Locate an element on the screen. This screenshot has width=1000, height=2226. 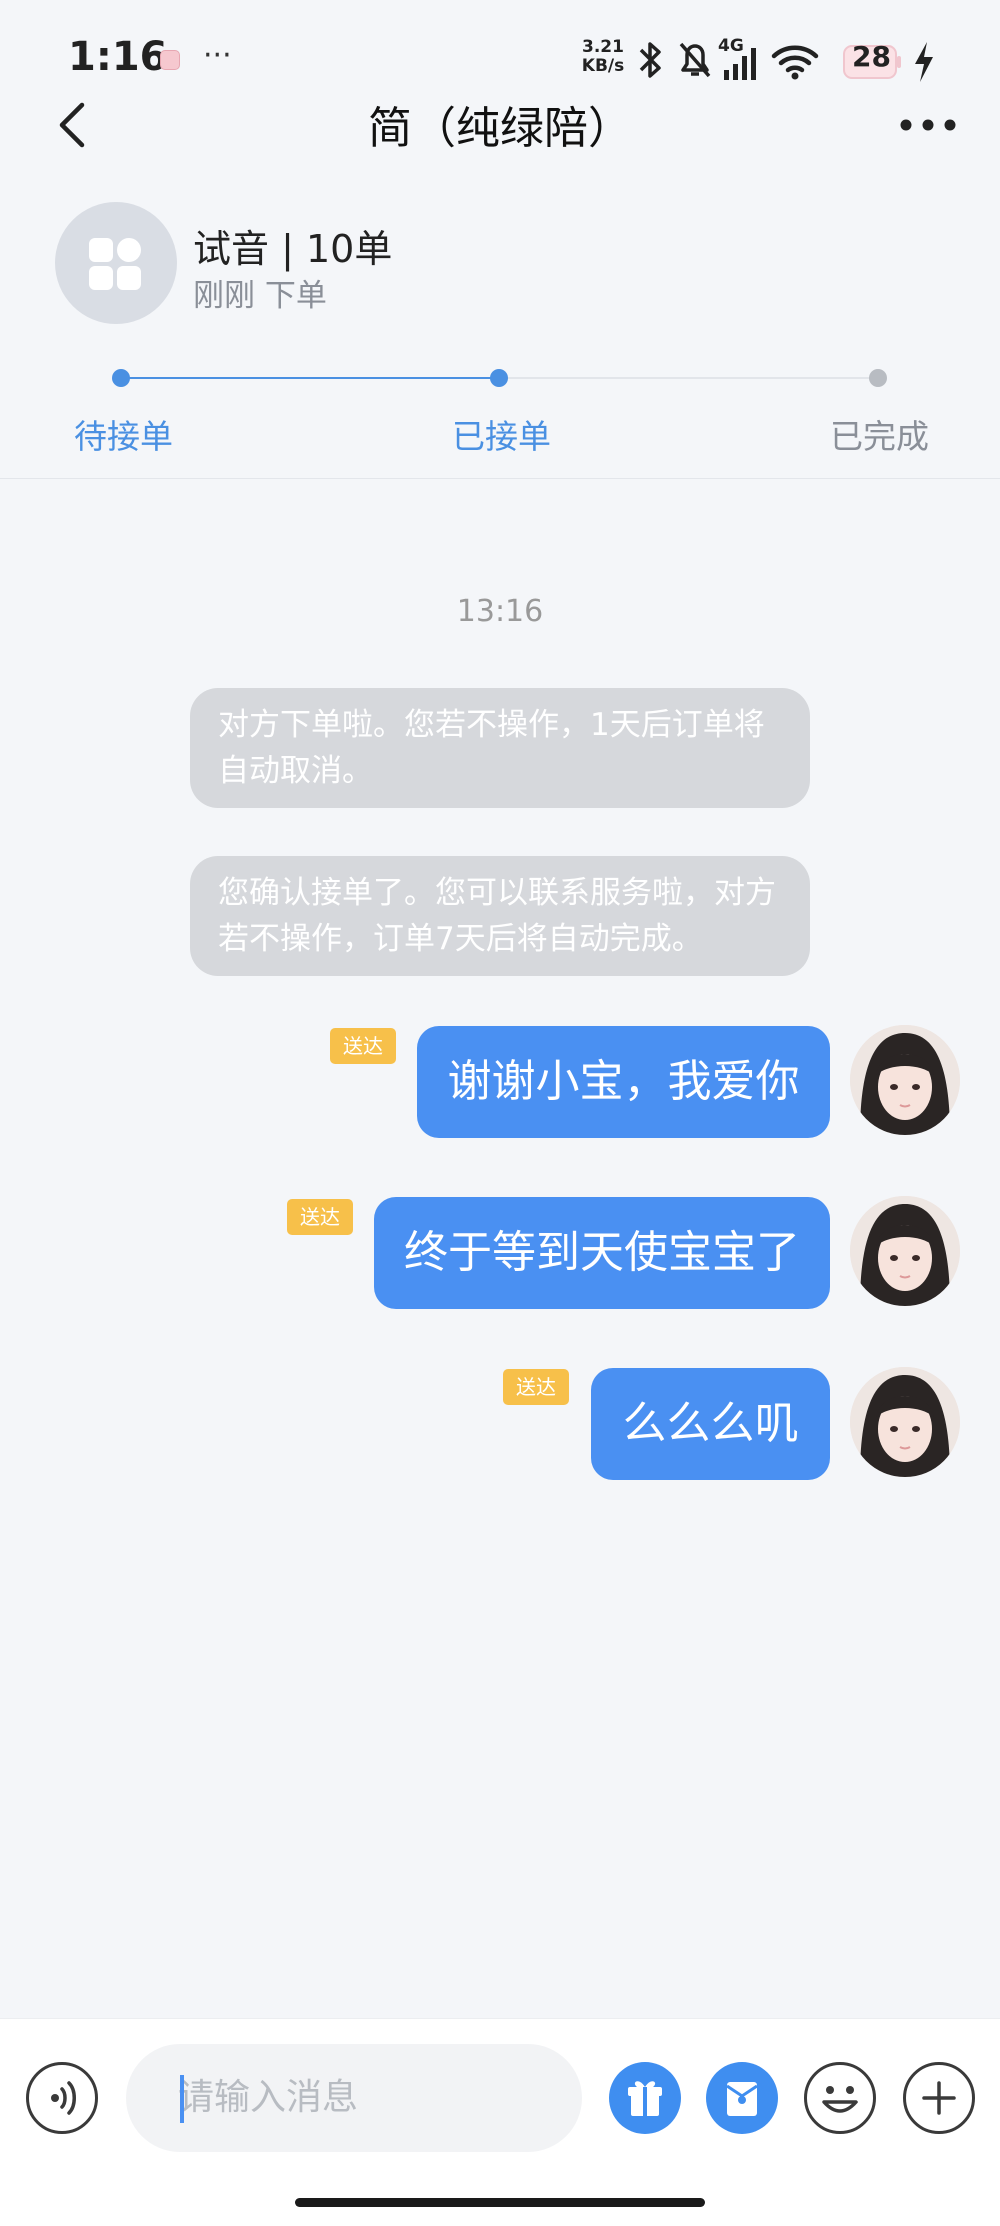
red-packet-button is located at coordinates (742, 2098).